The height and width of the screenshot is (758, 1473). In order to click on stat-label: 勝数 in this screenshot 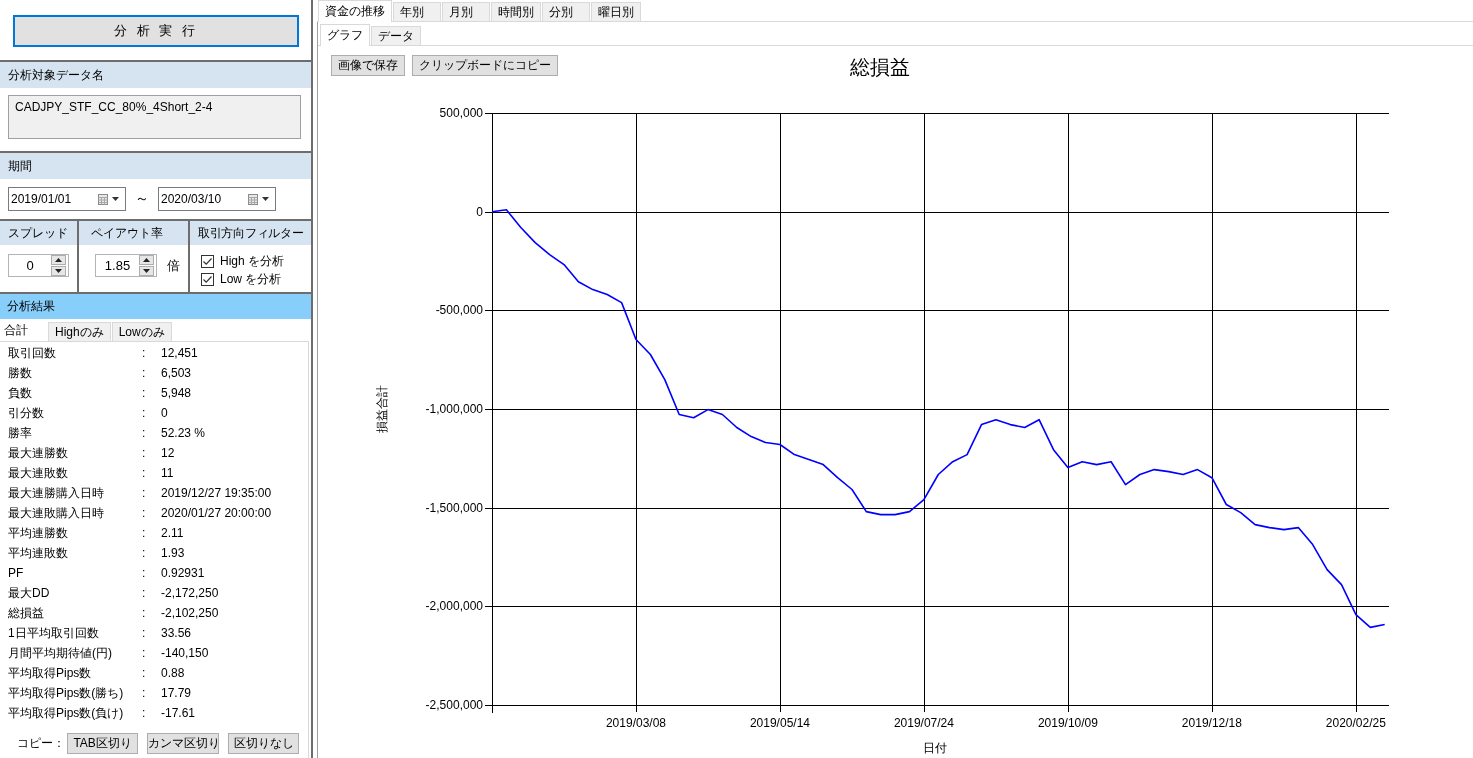, I will do `click(20, 373)`.